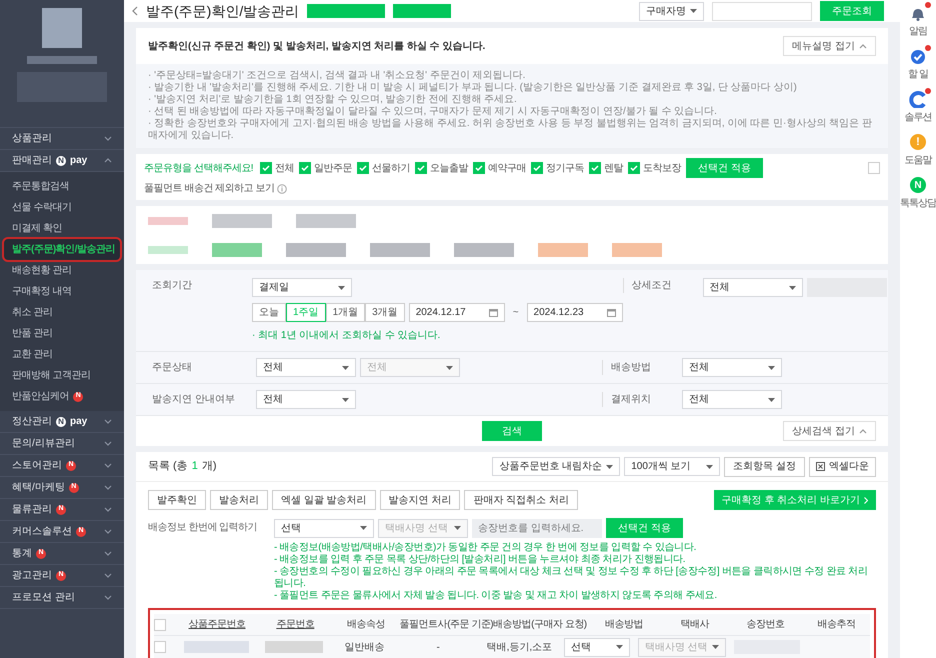  What do you see at coordinates (295, 624) in the screenshot?
I see `column-header: 주문번호` at bounding box center [295, 624].